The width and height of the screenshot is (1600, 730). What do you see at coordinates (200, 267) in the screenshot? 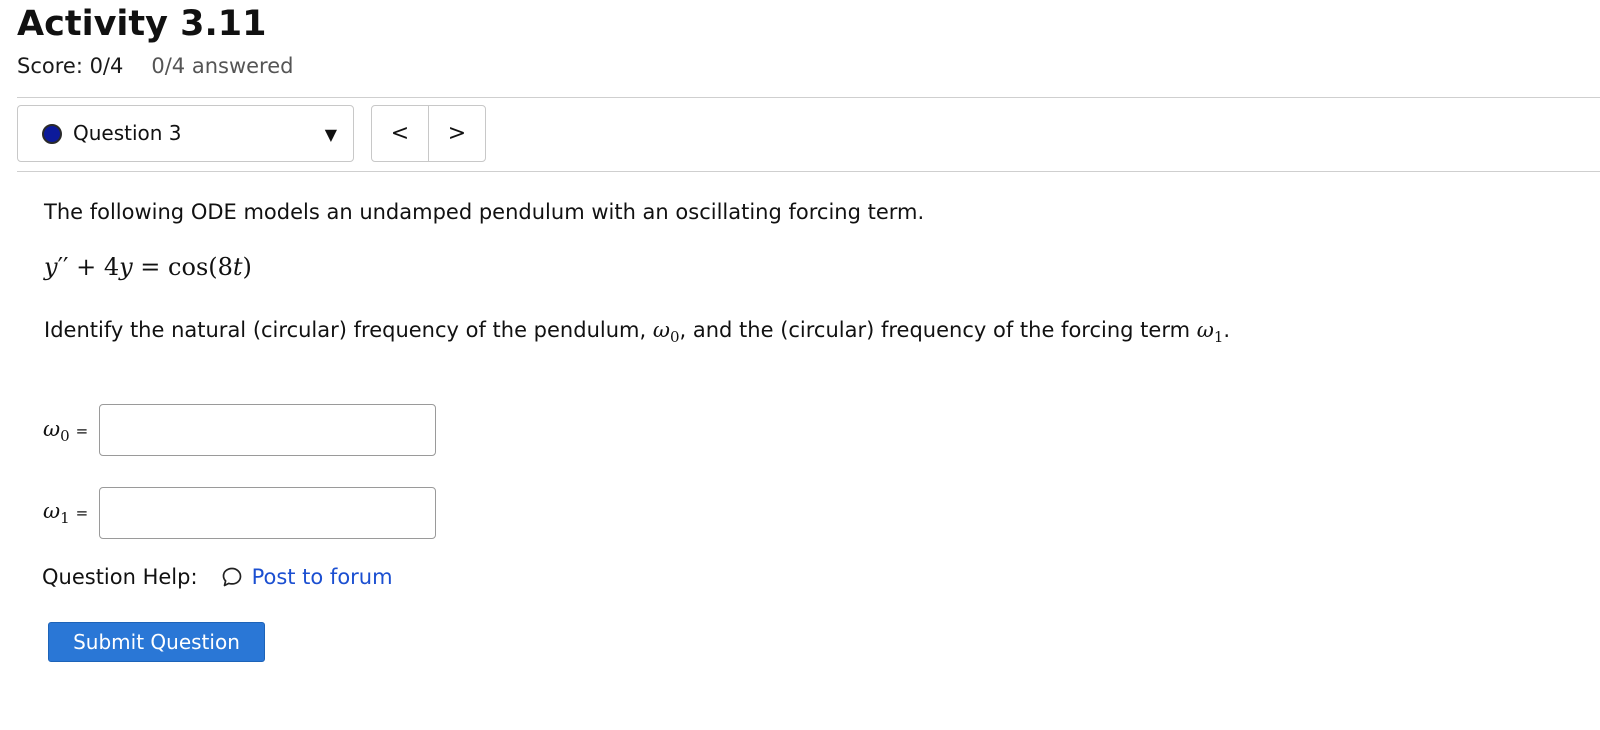
I see `eq-rhs-func: cos(8` at bounding box center [200, 267].